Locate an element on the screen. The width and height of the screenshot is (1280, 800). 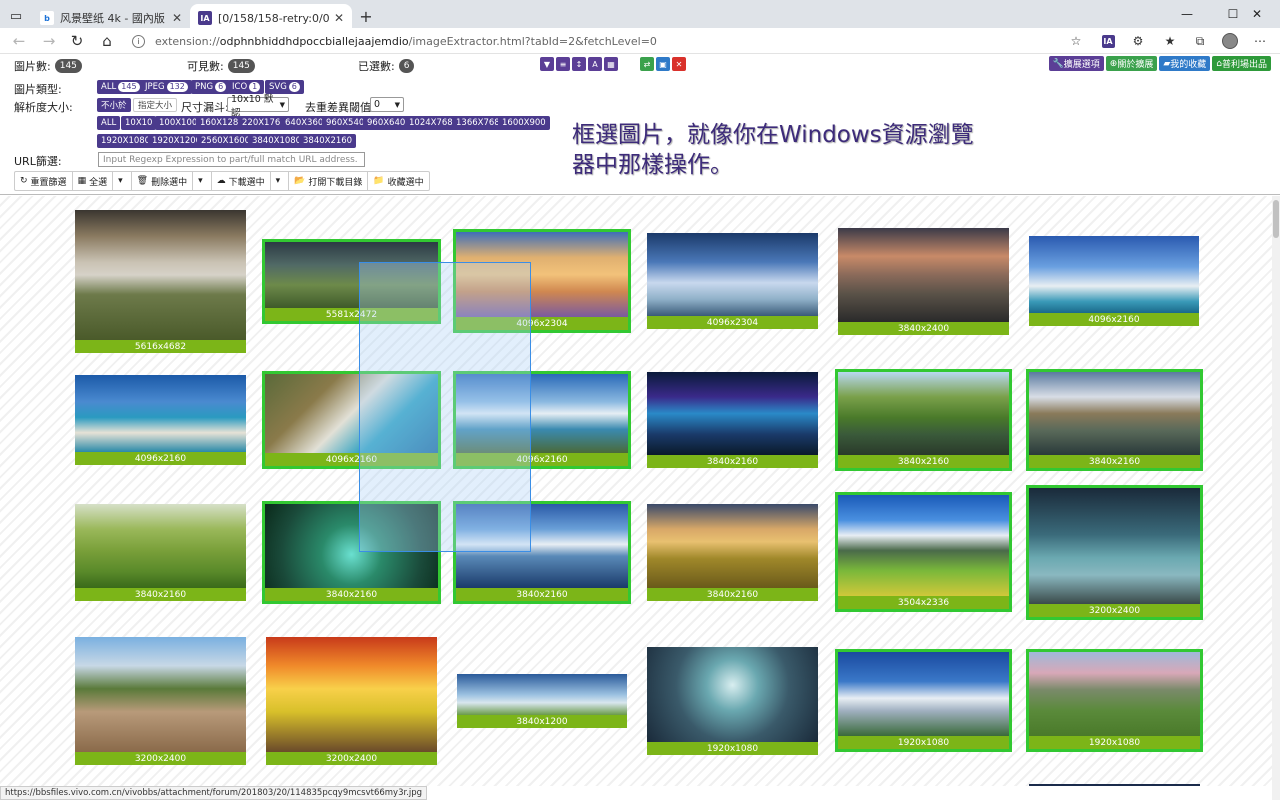
diff-threshold-select: 0 ▼ is located at coordinates (387, 104).